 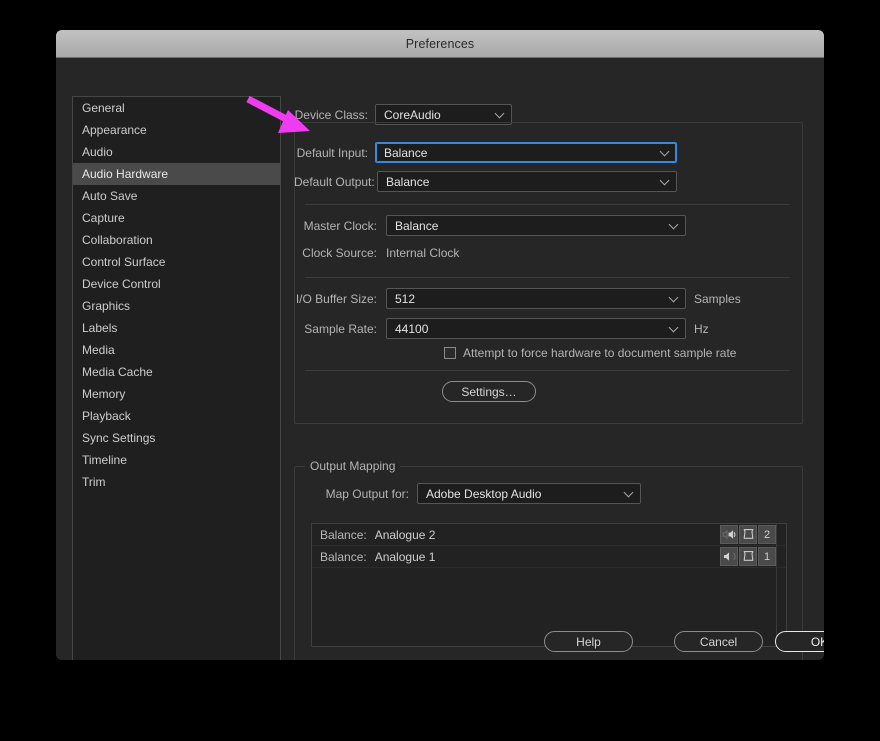 I want to click on dialog-footer: Help Cancel OK, so click(x=559, y=645).